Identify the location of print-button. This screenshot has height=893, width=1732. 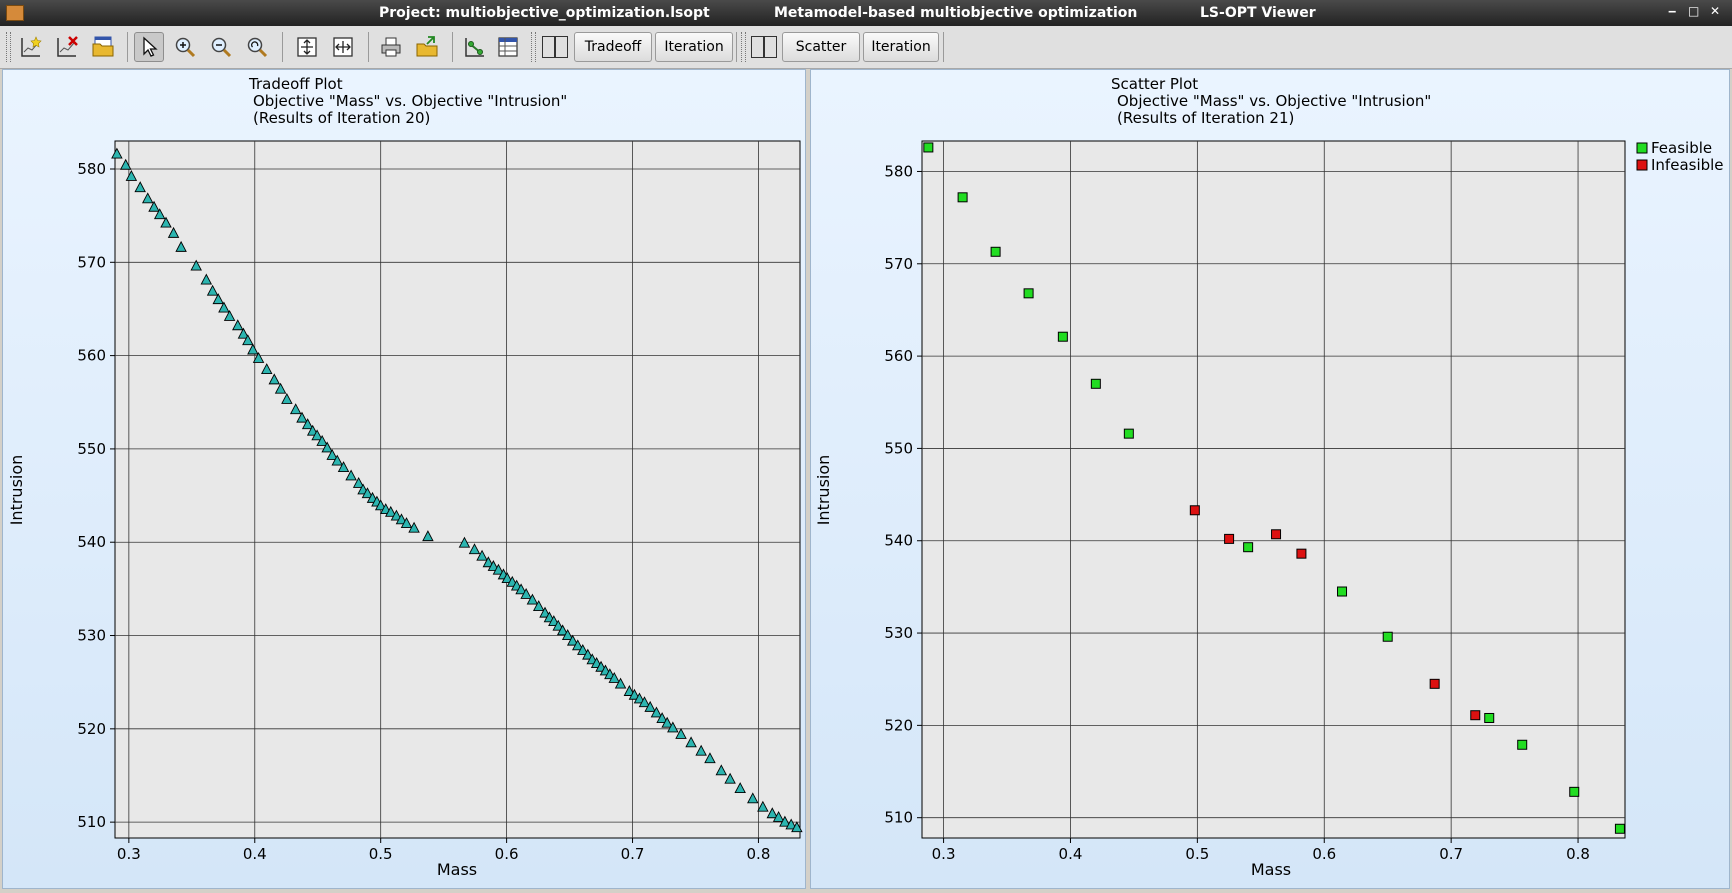
(391, 47).